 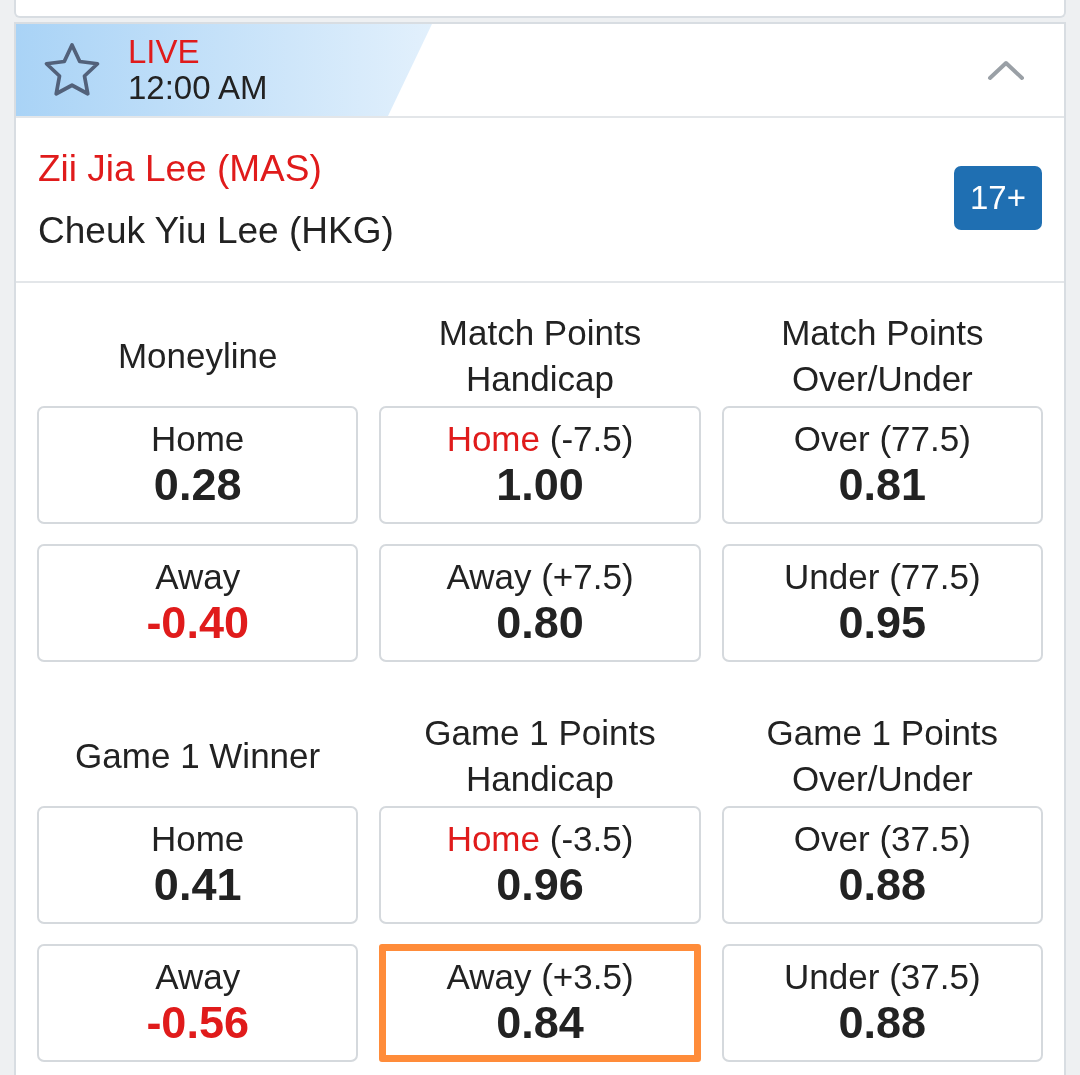 I want to click on odds-button: Away -0.56, so click(x=198, y=1003).